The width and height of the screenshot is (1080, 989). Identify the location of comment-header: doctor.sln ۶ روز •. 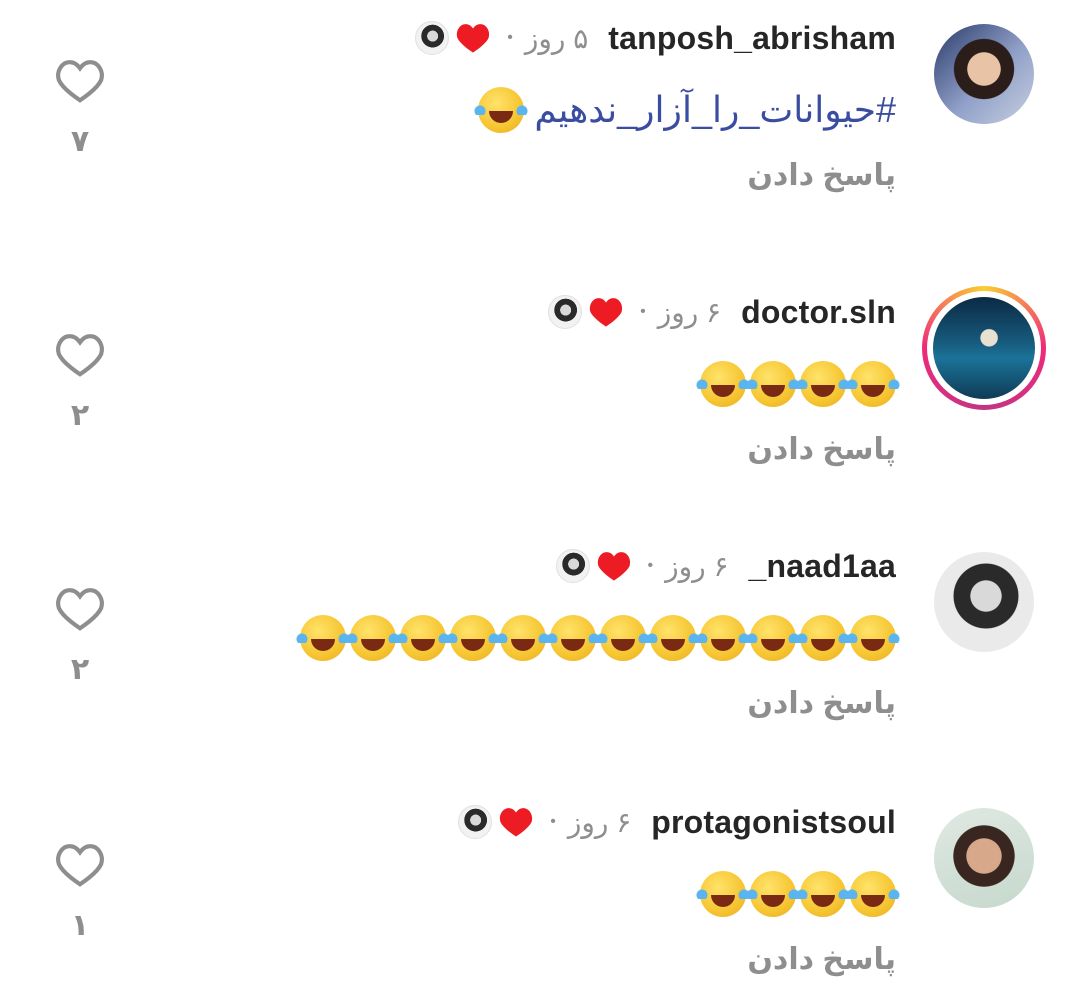
(722, 312).